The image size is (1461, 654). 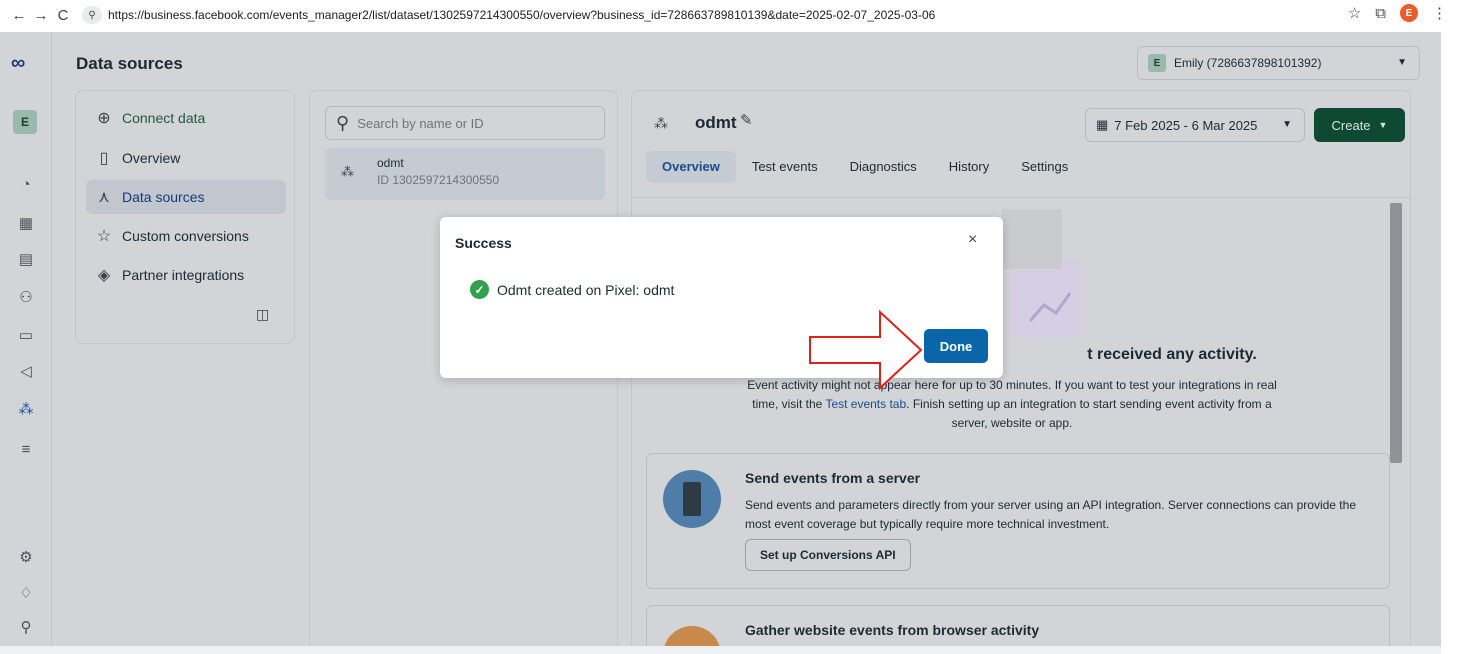 I want to click on browser-menu-icon: ⋮, so click(x=1439, y=13).